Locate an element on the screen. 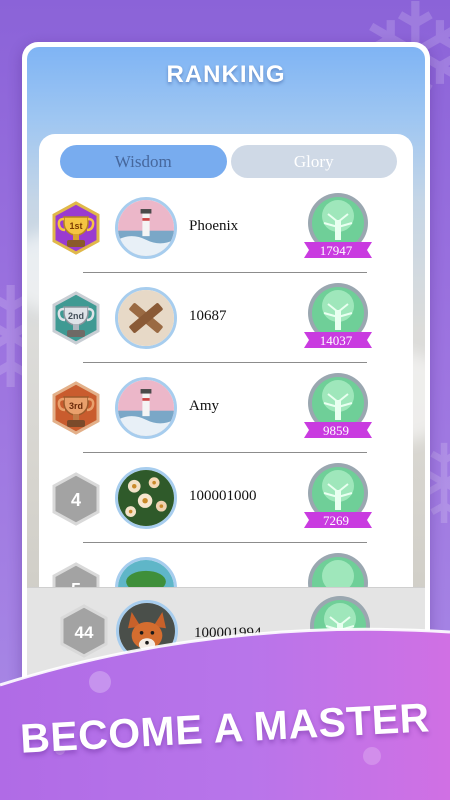 This screenshot has width=450, height=800. ranking-row: 1st Phoenix 17947 is located at coordinates (226, 228).